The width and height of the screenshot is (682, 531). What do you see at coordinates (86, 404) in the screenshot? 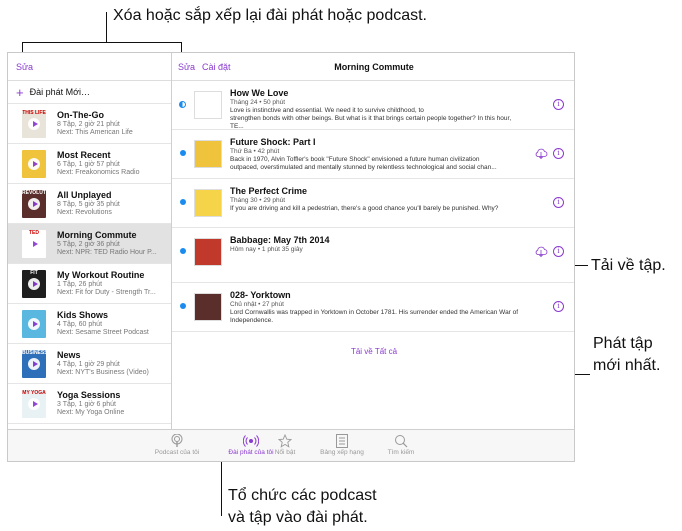
I see `station-info: 3 Tập, 1 giờ 6 phút` at bounding box center [86, 404].